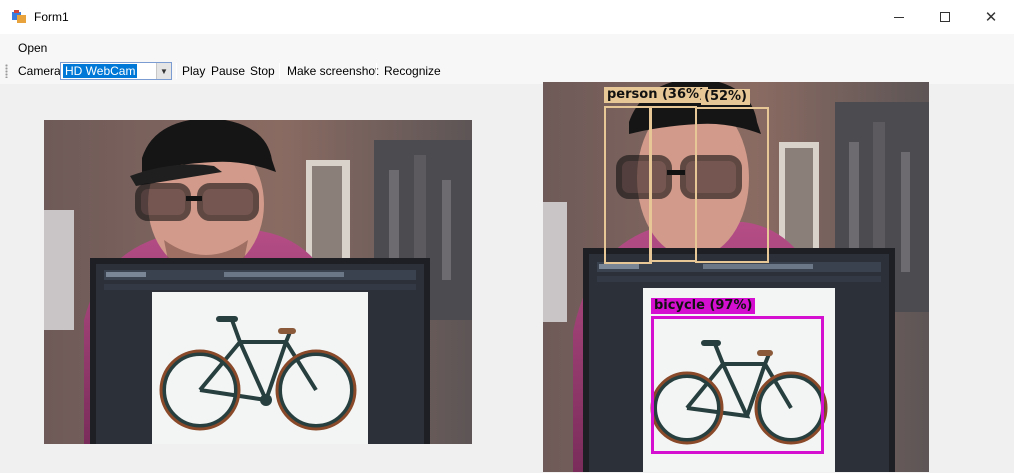  I want to click on detection-label-bicycle: bicycle (97%), so click(703, 306).